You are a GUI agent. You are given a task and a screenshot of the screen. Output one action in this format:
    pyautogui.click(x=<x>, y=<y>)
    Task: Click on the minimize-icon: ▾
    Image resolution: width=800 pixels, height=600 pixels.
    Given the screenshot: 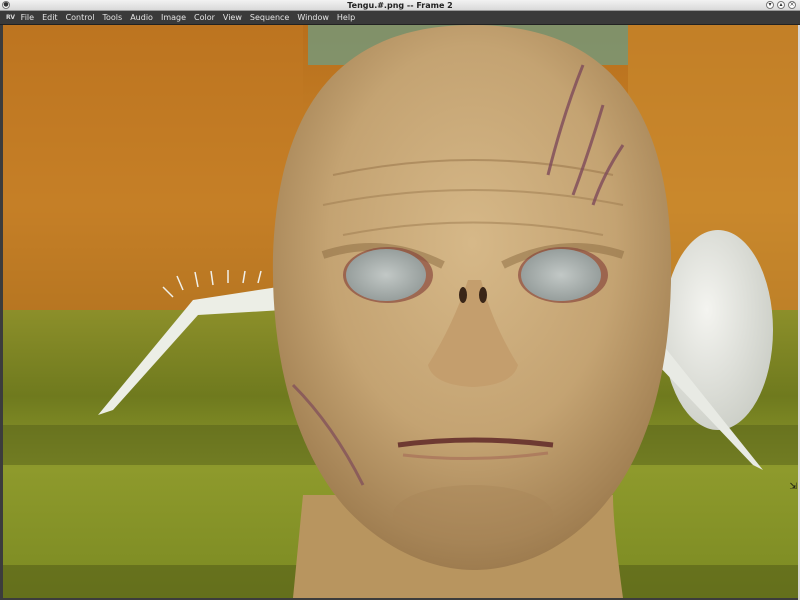 What is the action you would take?
    pyautogui.click(x=770, y=4)
    